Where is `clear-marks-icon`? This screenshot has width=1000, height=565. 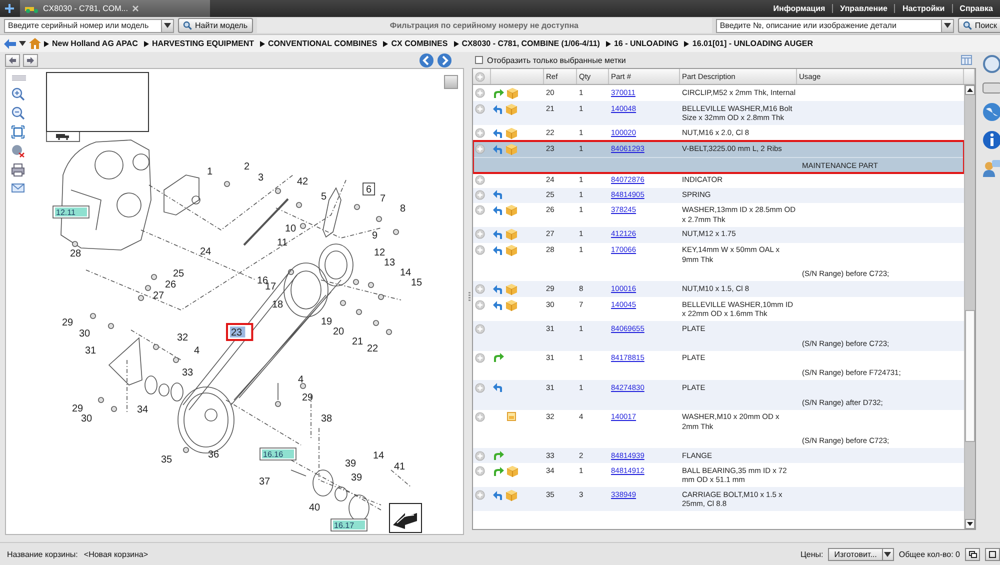
clear-marks-icon is located at coordinates (18, 151).